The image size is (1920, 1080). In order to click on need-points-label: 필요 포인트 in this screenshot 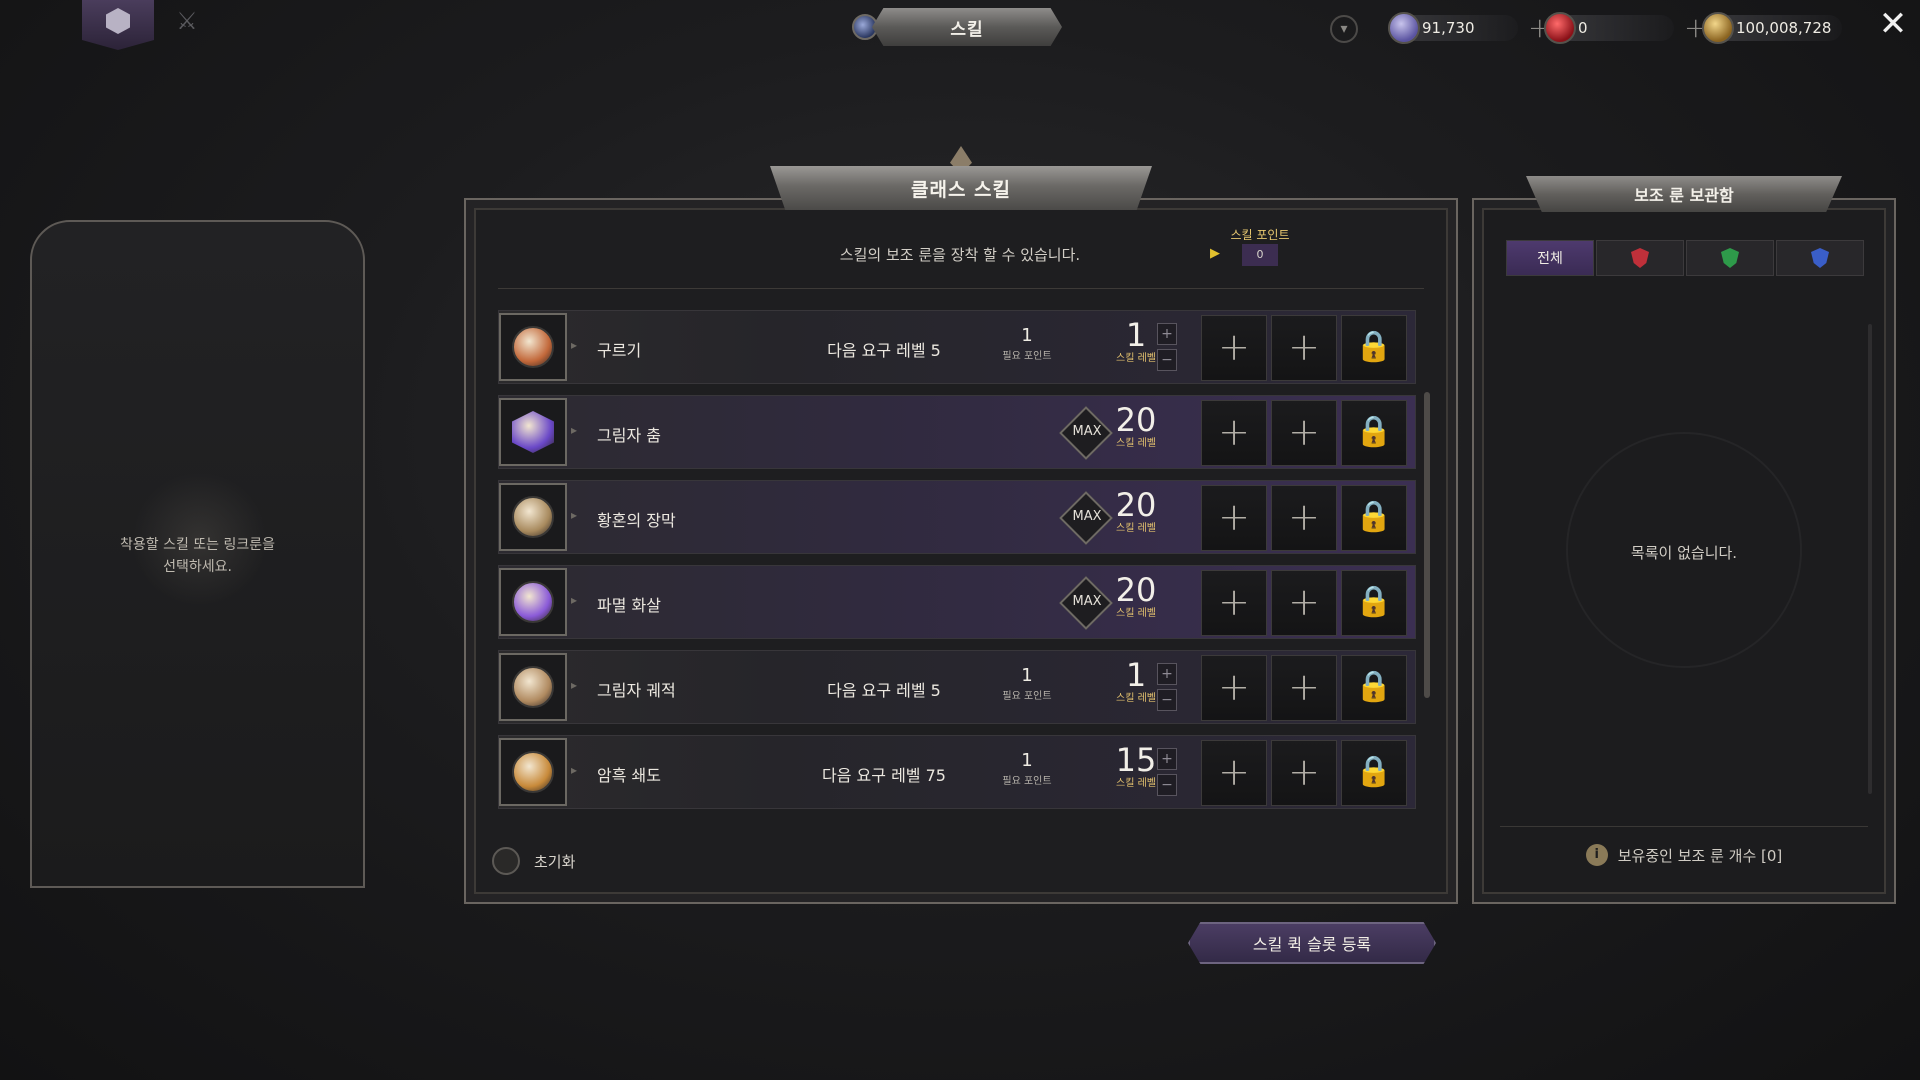, I will do `click(1027, 696)`.